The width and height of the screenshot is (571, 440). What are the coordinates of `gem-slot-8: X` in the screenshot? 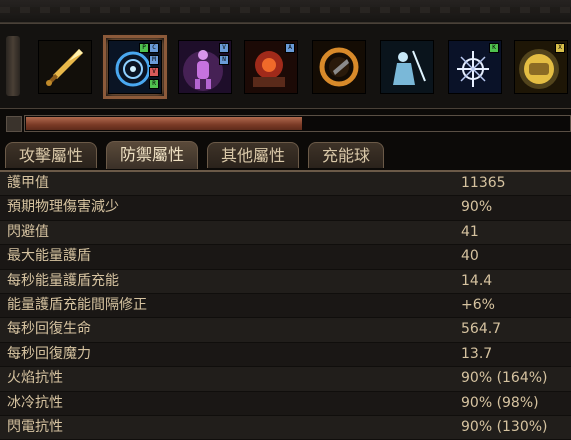 It's located at (541, 67).